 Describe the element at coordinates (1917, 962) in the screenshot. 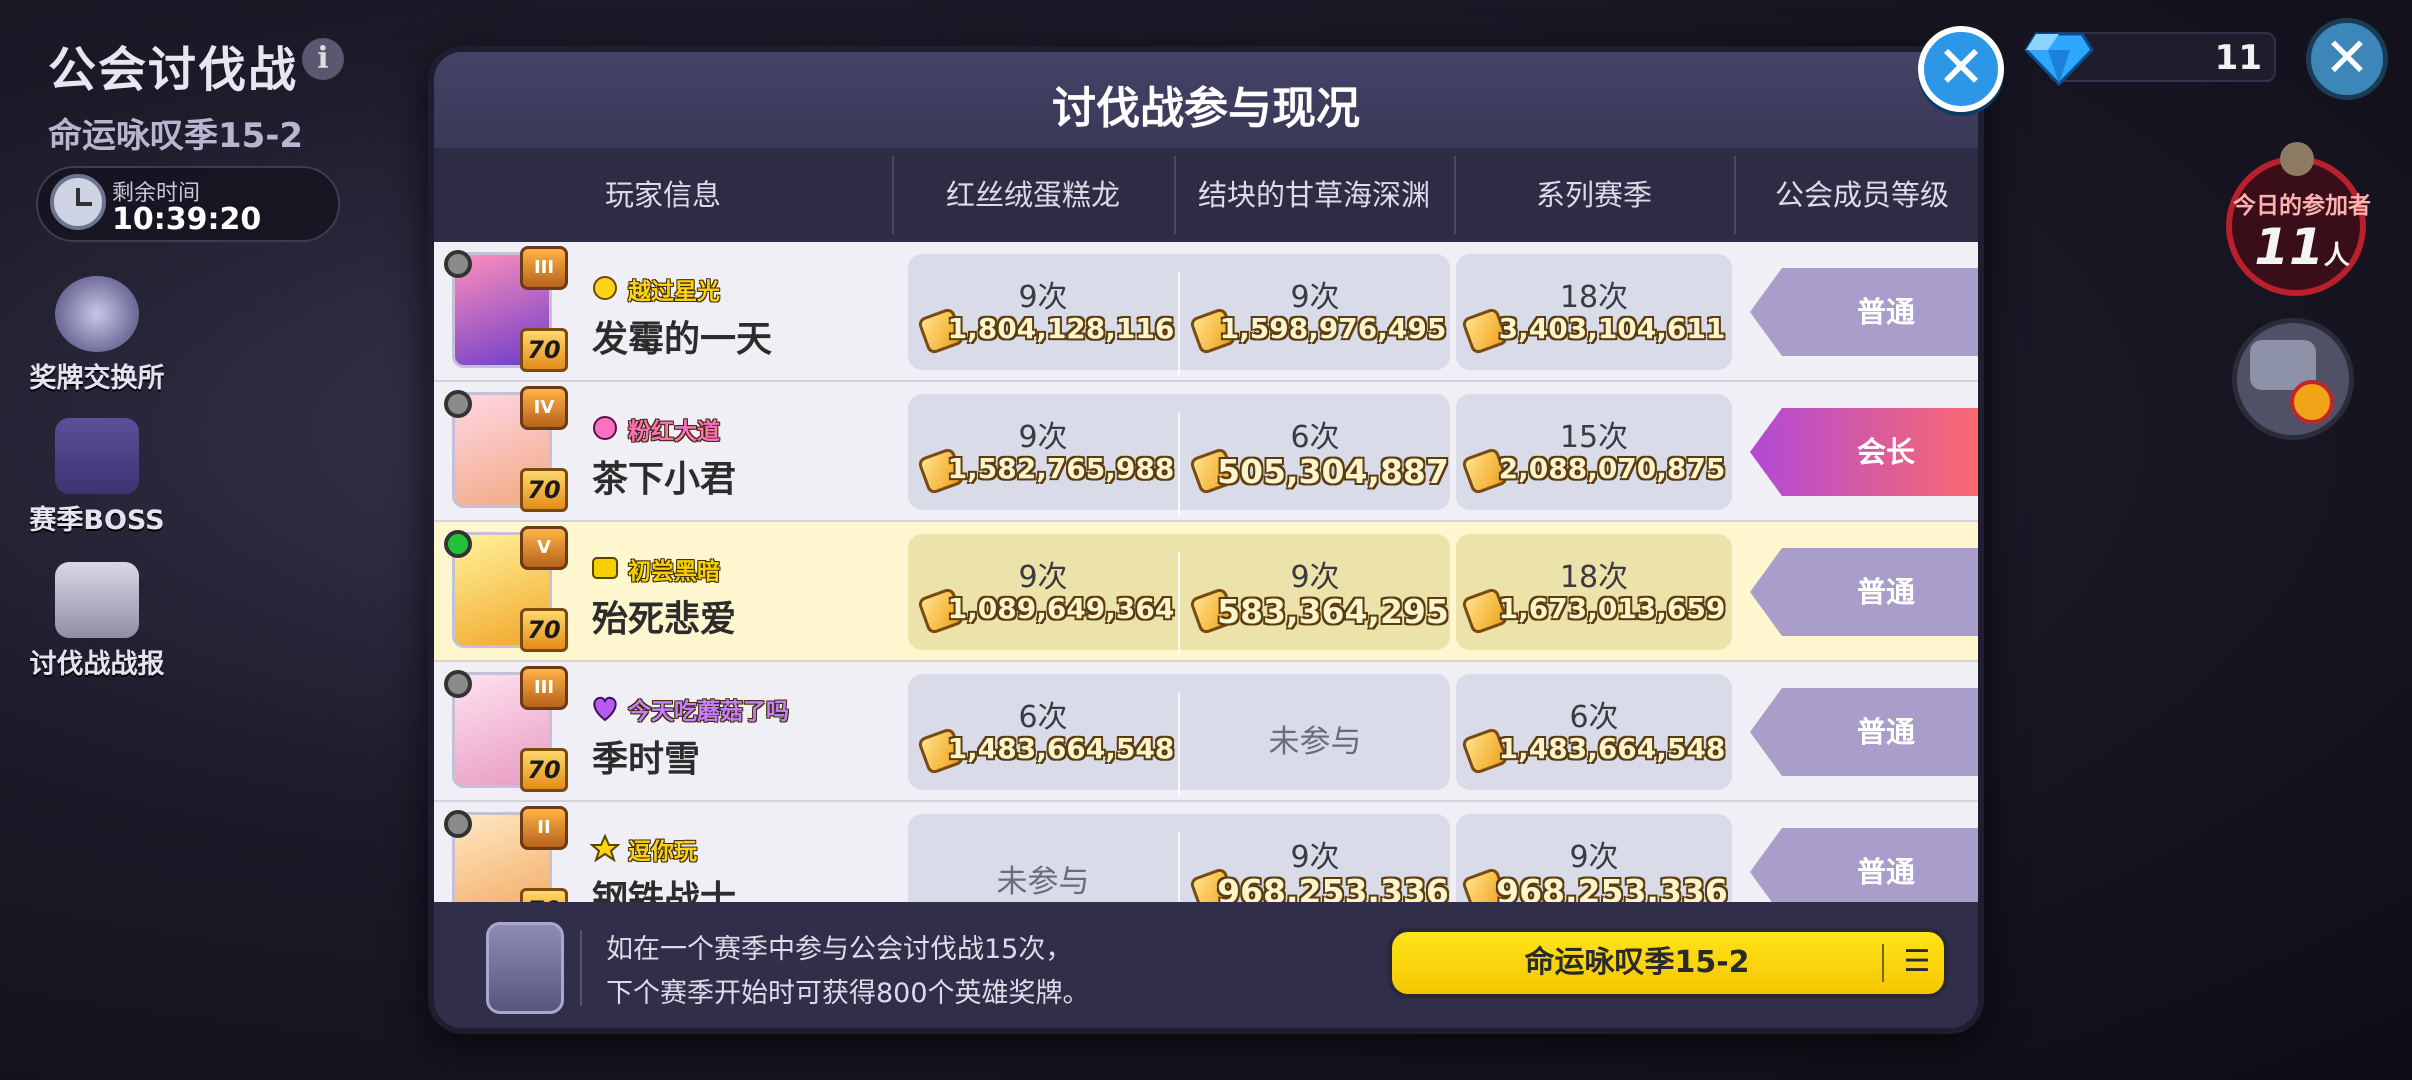

I see `menu-icon: ☰` at that location.